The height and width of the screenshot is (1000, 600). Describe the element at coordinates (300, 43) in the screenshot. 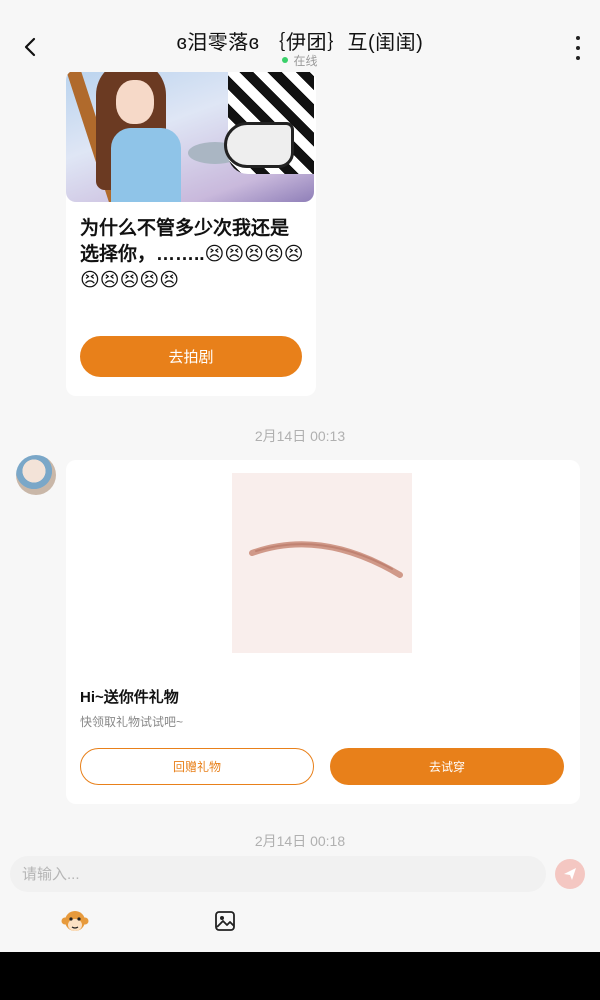

I see `chat-title: ɞ泪零落ɞ ｛伊团｝互(闺闺)` at that location.